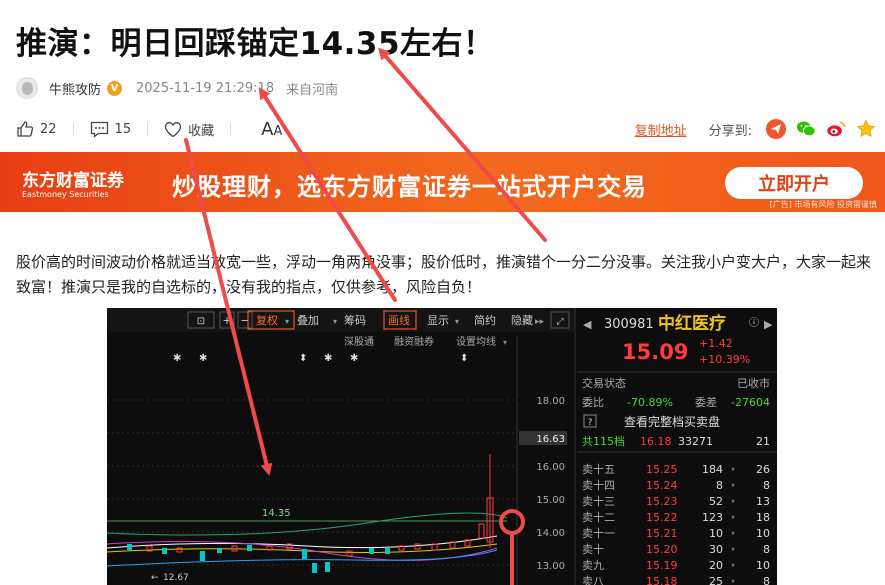 The image size is (885, 585). I want to click on help-icon: ?, so click(590, 423).